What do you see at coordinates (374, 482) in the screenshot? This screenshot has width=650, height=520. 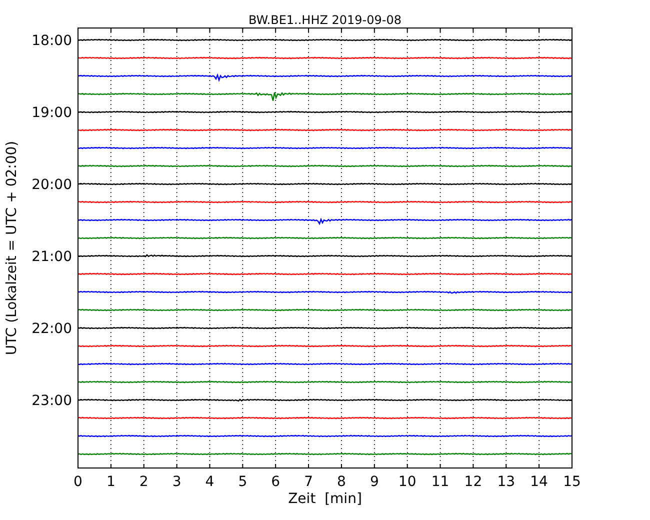 I see `x-tick-label: 9` at bounding box center [374, 482].